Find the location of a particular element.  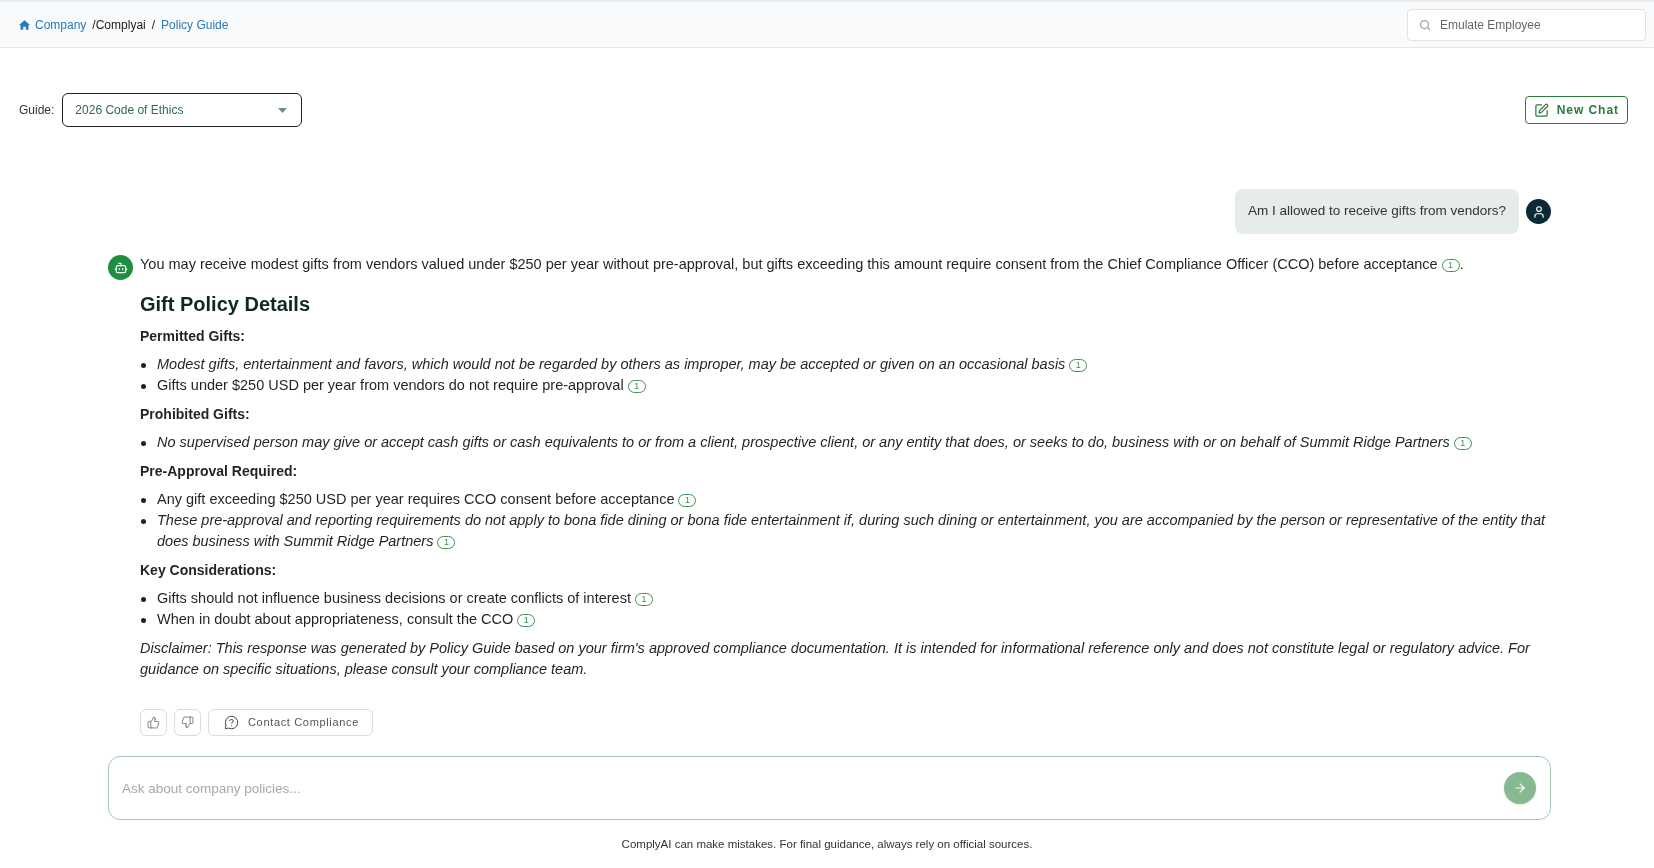

contact-compliance-button: Contact Compliance is located at coordinates (290, 722).